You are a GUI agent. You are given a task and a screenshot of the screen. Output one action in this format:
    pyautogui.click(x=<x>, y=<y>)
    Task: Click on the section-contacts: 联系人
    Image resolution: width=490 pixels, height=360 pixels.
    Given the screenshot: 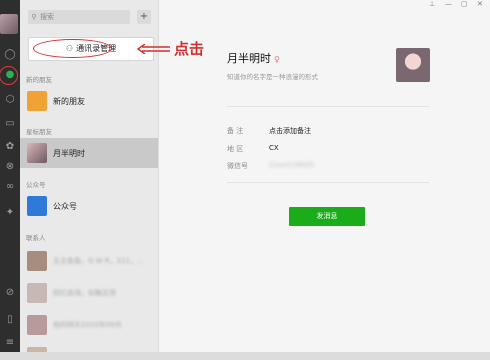 What is the action you would take?
    pyautogui.click(x=36, y=238)
    